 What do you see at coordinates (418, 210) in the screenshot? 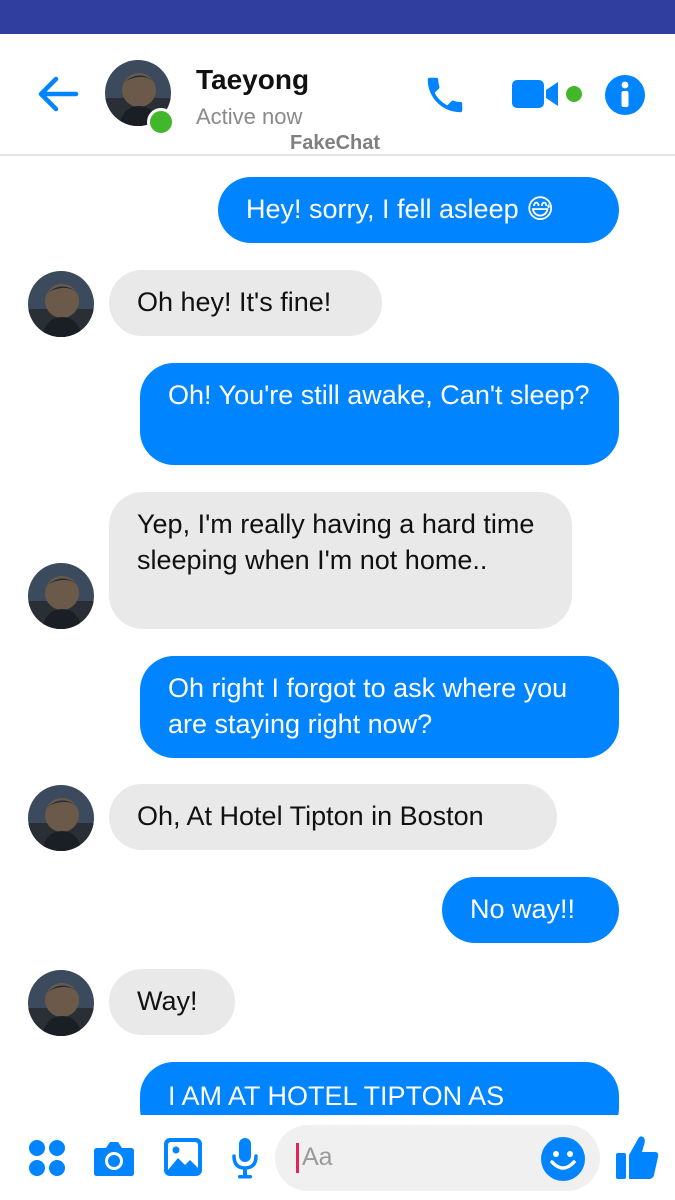
I see `message-bubble-outgoing: Hey! sorry, I fell asleep 😅` at bounding box center [418, 210].